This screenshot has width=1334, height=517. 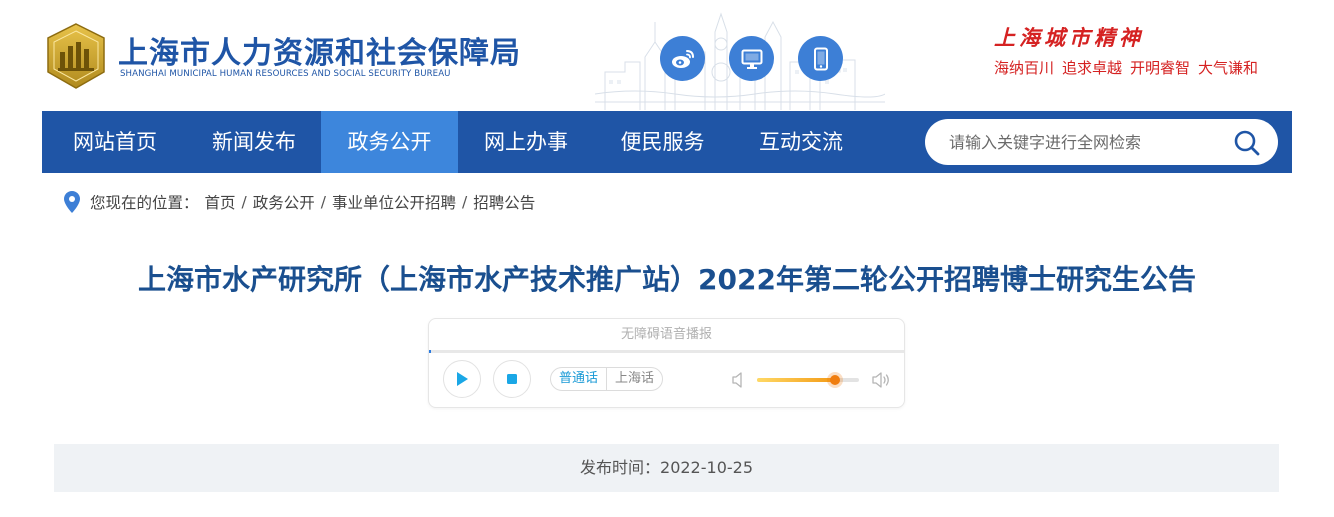 What do you see at coordinates (1069, 37) in the screenshot?
I see `city-spirit-title: 上海城市精神` at bounding box center [1069, 37].